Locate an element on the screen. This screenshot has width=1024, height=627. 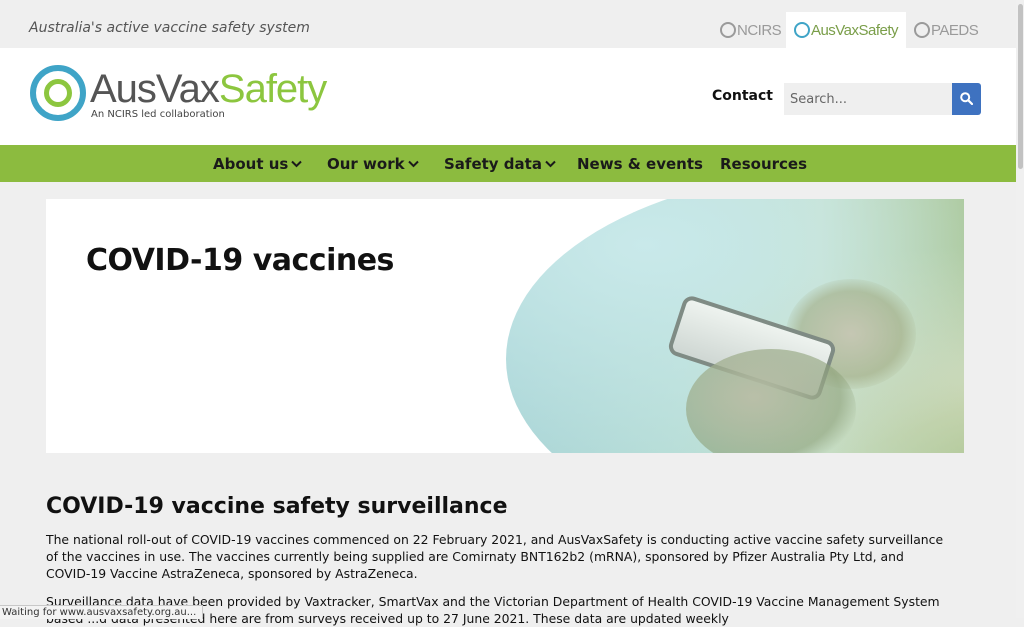
page-title: COVID-19 vaccines is located at coordinates (240, 260).